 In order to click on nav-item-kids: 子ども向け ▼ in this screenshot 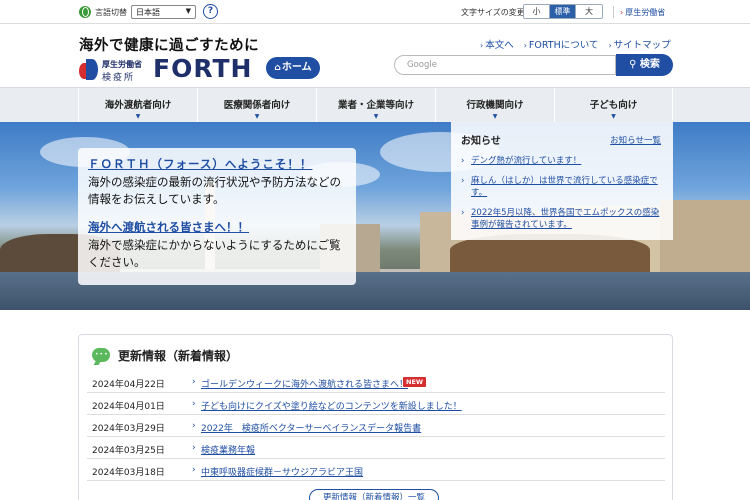, I will do `click(613, 105)`.